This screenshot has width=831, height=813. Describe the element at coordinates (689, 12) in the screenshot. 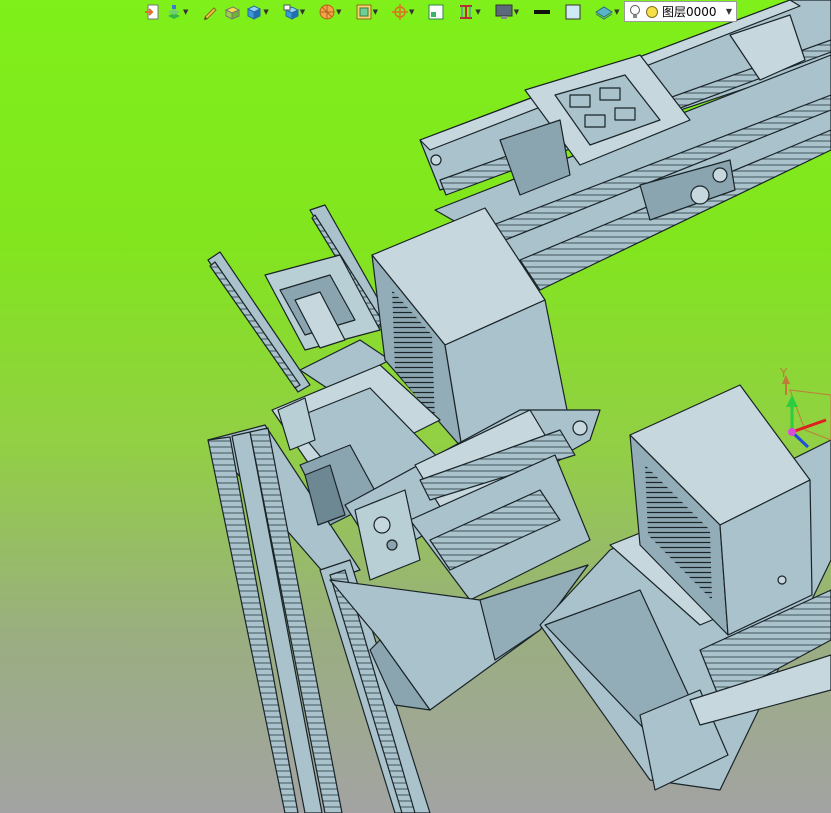

I see `layer-name: 图层0000` at that location.